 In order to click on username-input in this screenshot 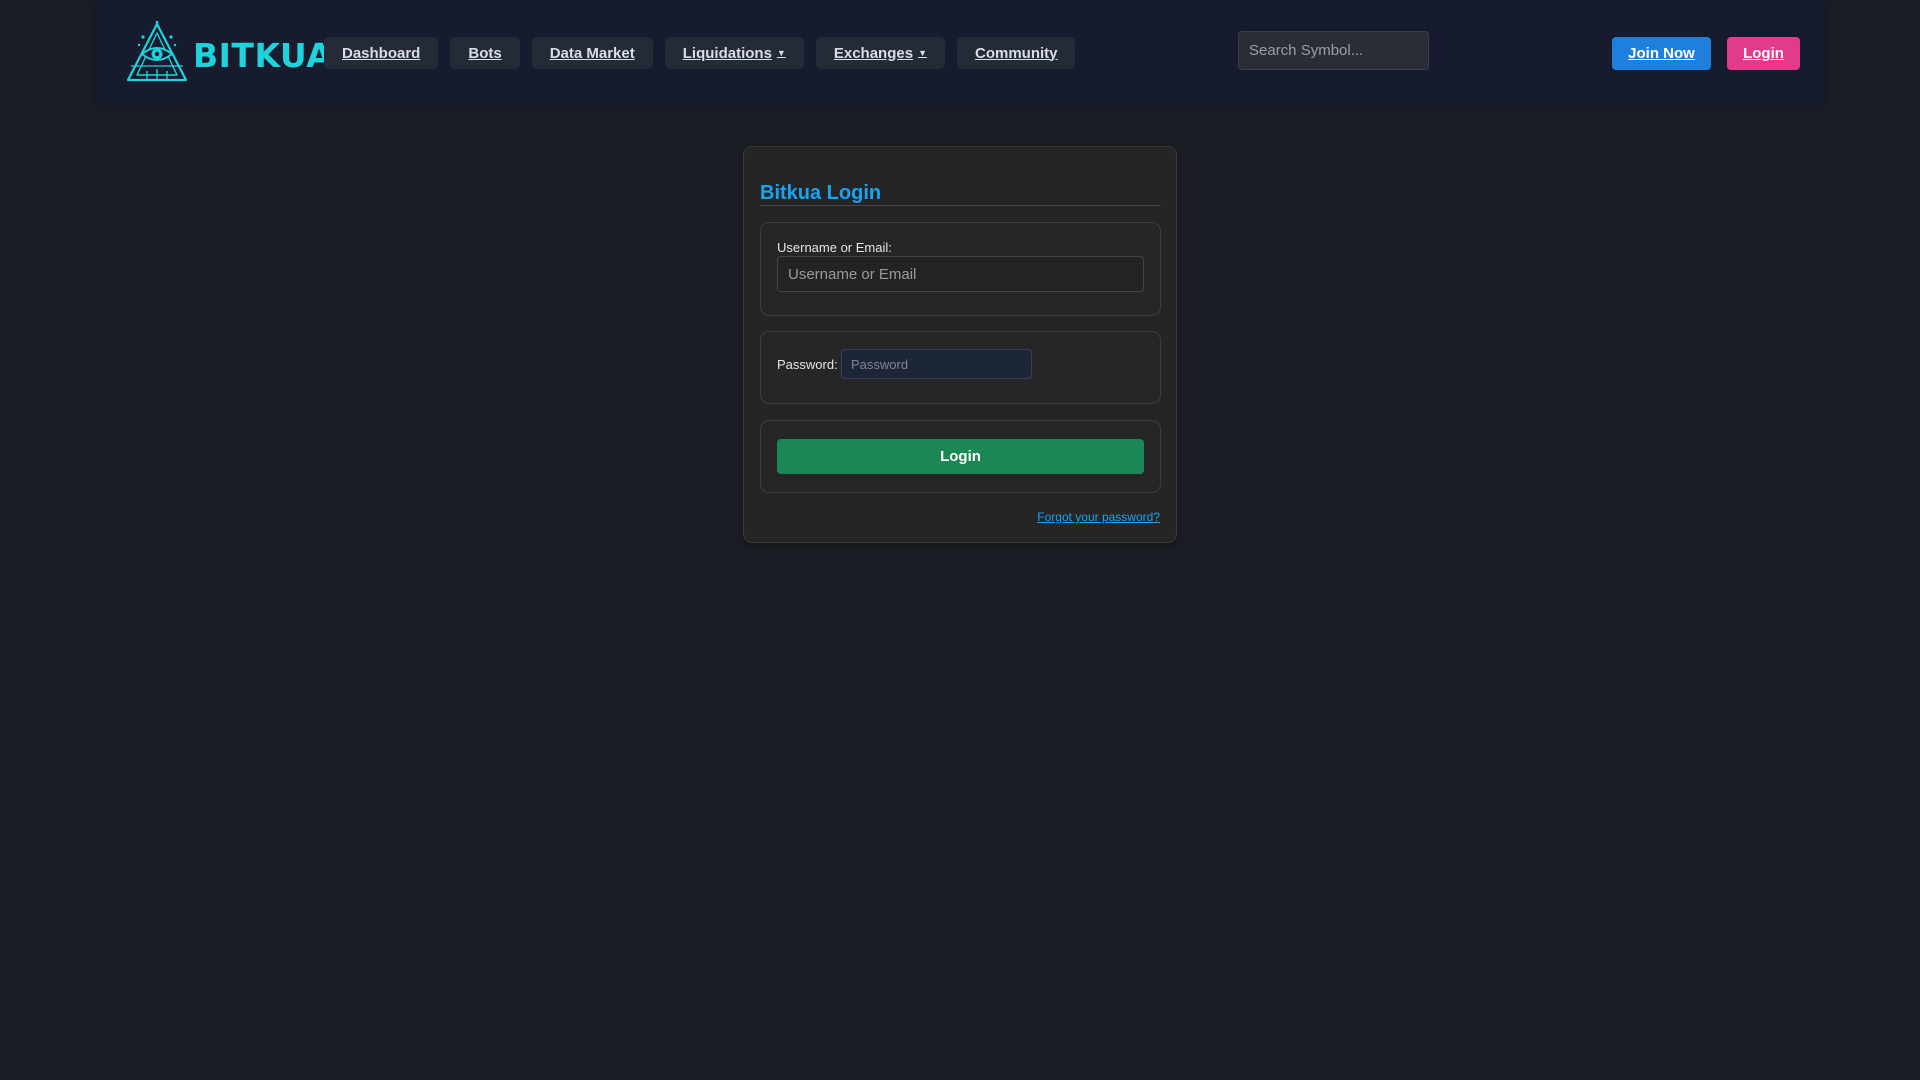, I will do `click(960, 274)`.